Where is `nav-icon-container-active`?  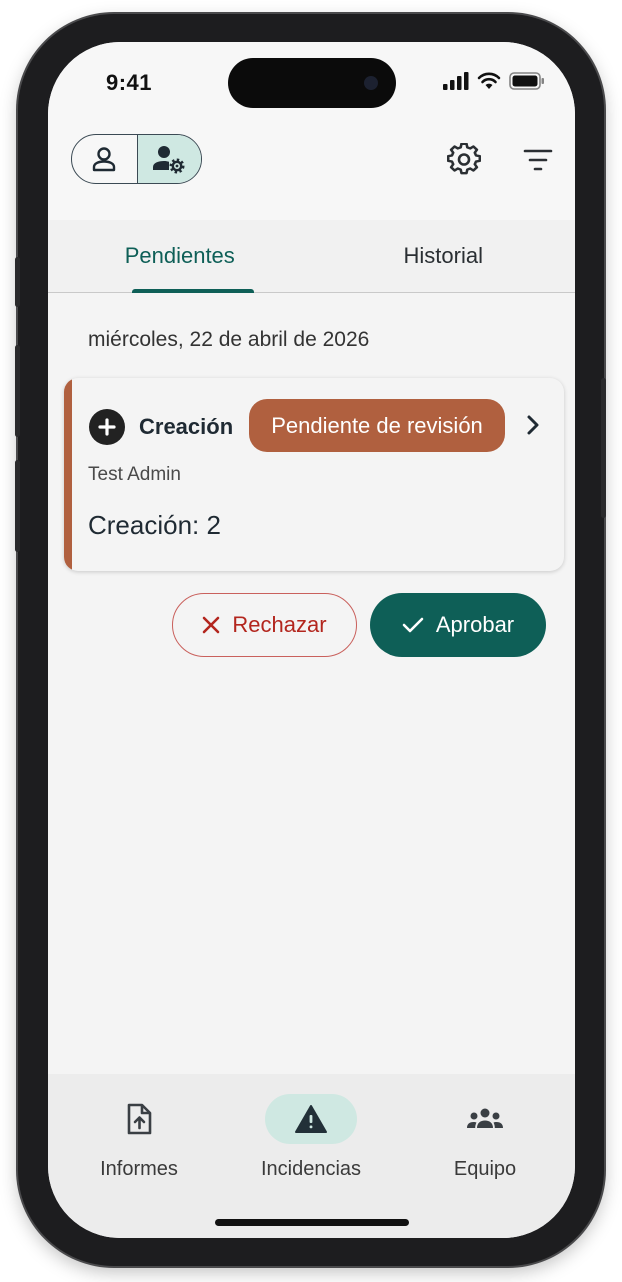 nav-icon-container-active is located at coordinates (311, 1119).